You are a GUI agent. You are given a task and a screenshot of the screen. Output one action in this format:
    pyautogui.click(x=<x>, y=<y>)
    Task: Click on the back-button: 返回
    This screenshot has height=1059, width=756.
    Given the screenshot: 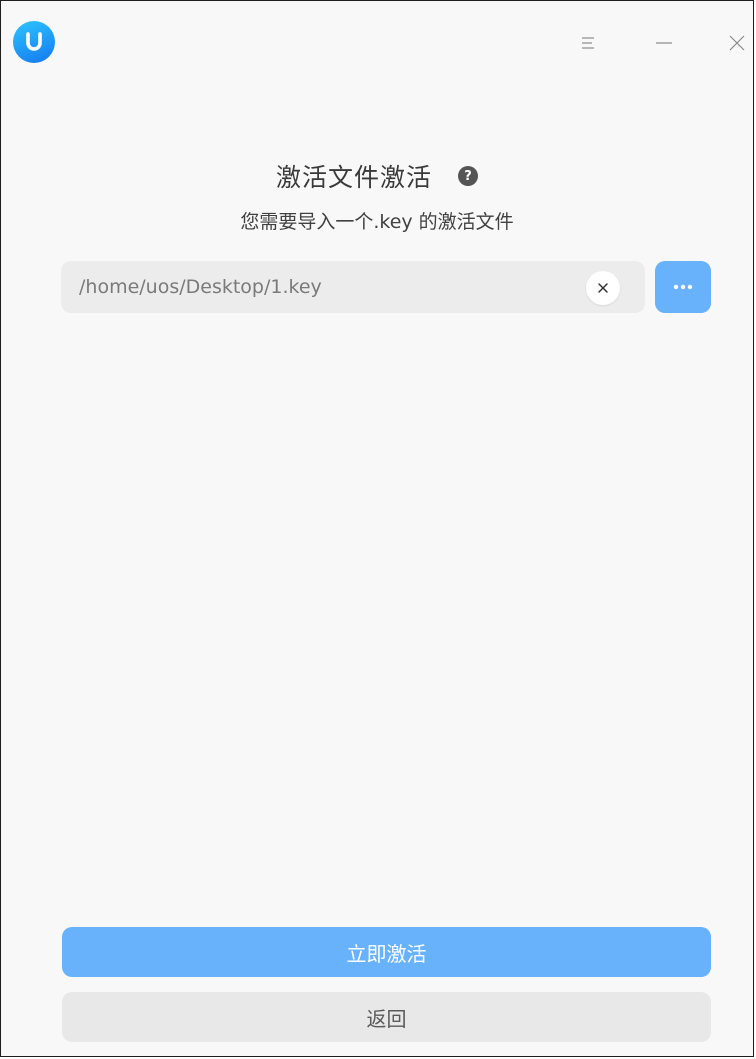 What is the action you would take?
    pyautogui.click(x=386, y=1017)
    